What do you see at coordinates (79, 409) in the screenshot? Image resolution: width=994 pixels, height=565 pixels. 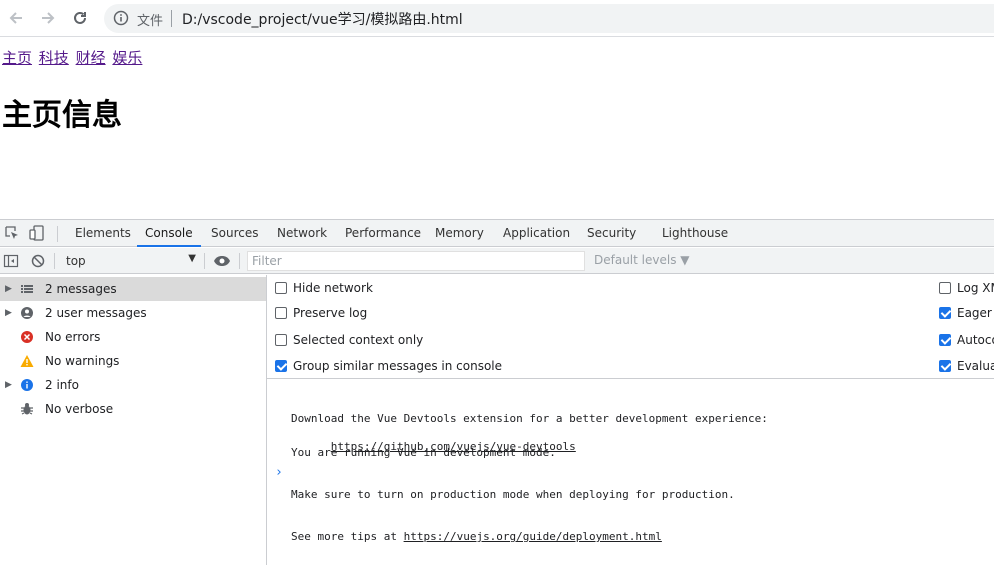 I see `sidebar-item-label: No verbose` at bounding box center [79, 409].